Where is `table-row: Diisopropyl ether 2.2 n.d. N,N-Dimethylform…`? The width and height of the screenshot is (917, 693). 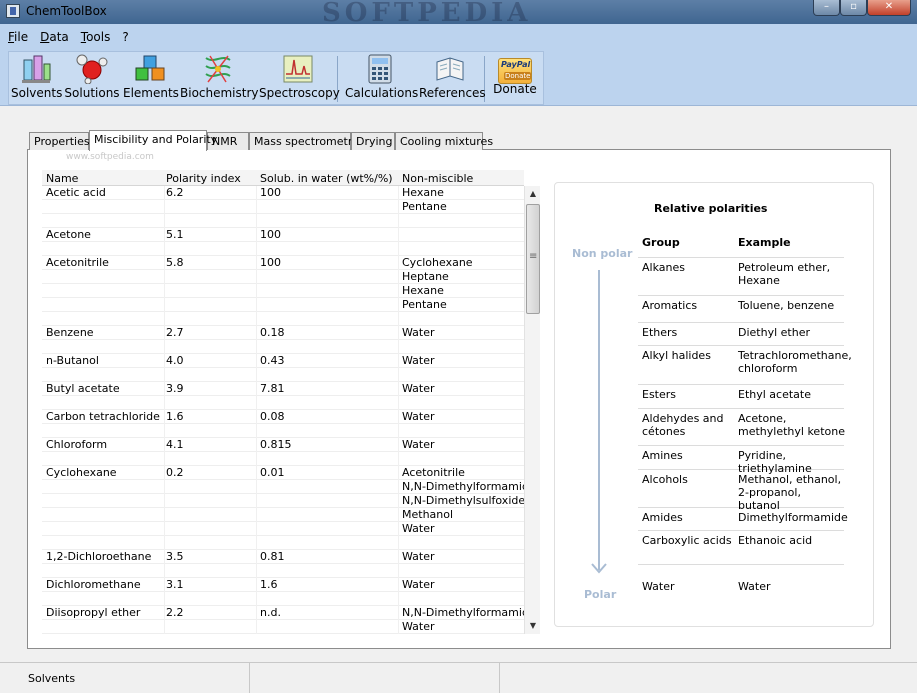
table-row: Diisopropyl ether 2.2 n.d. N,N-Dimethylform… is located at coordinates (289, 613).